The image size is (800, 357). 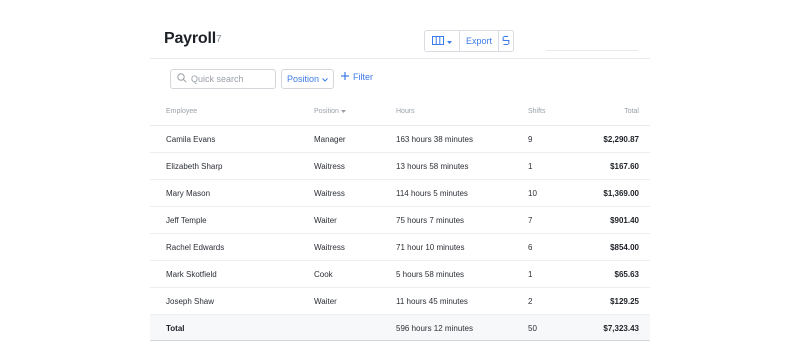 I want to click on employee-name: Joseph Shaw, so click(x=190, y=301).